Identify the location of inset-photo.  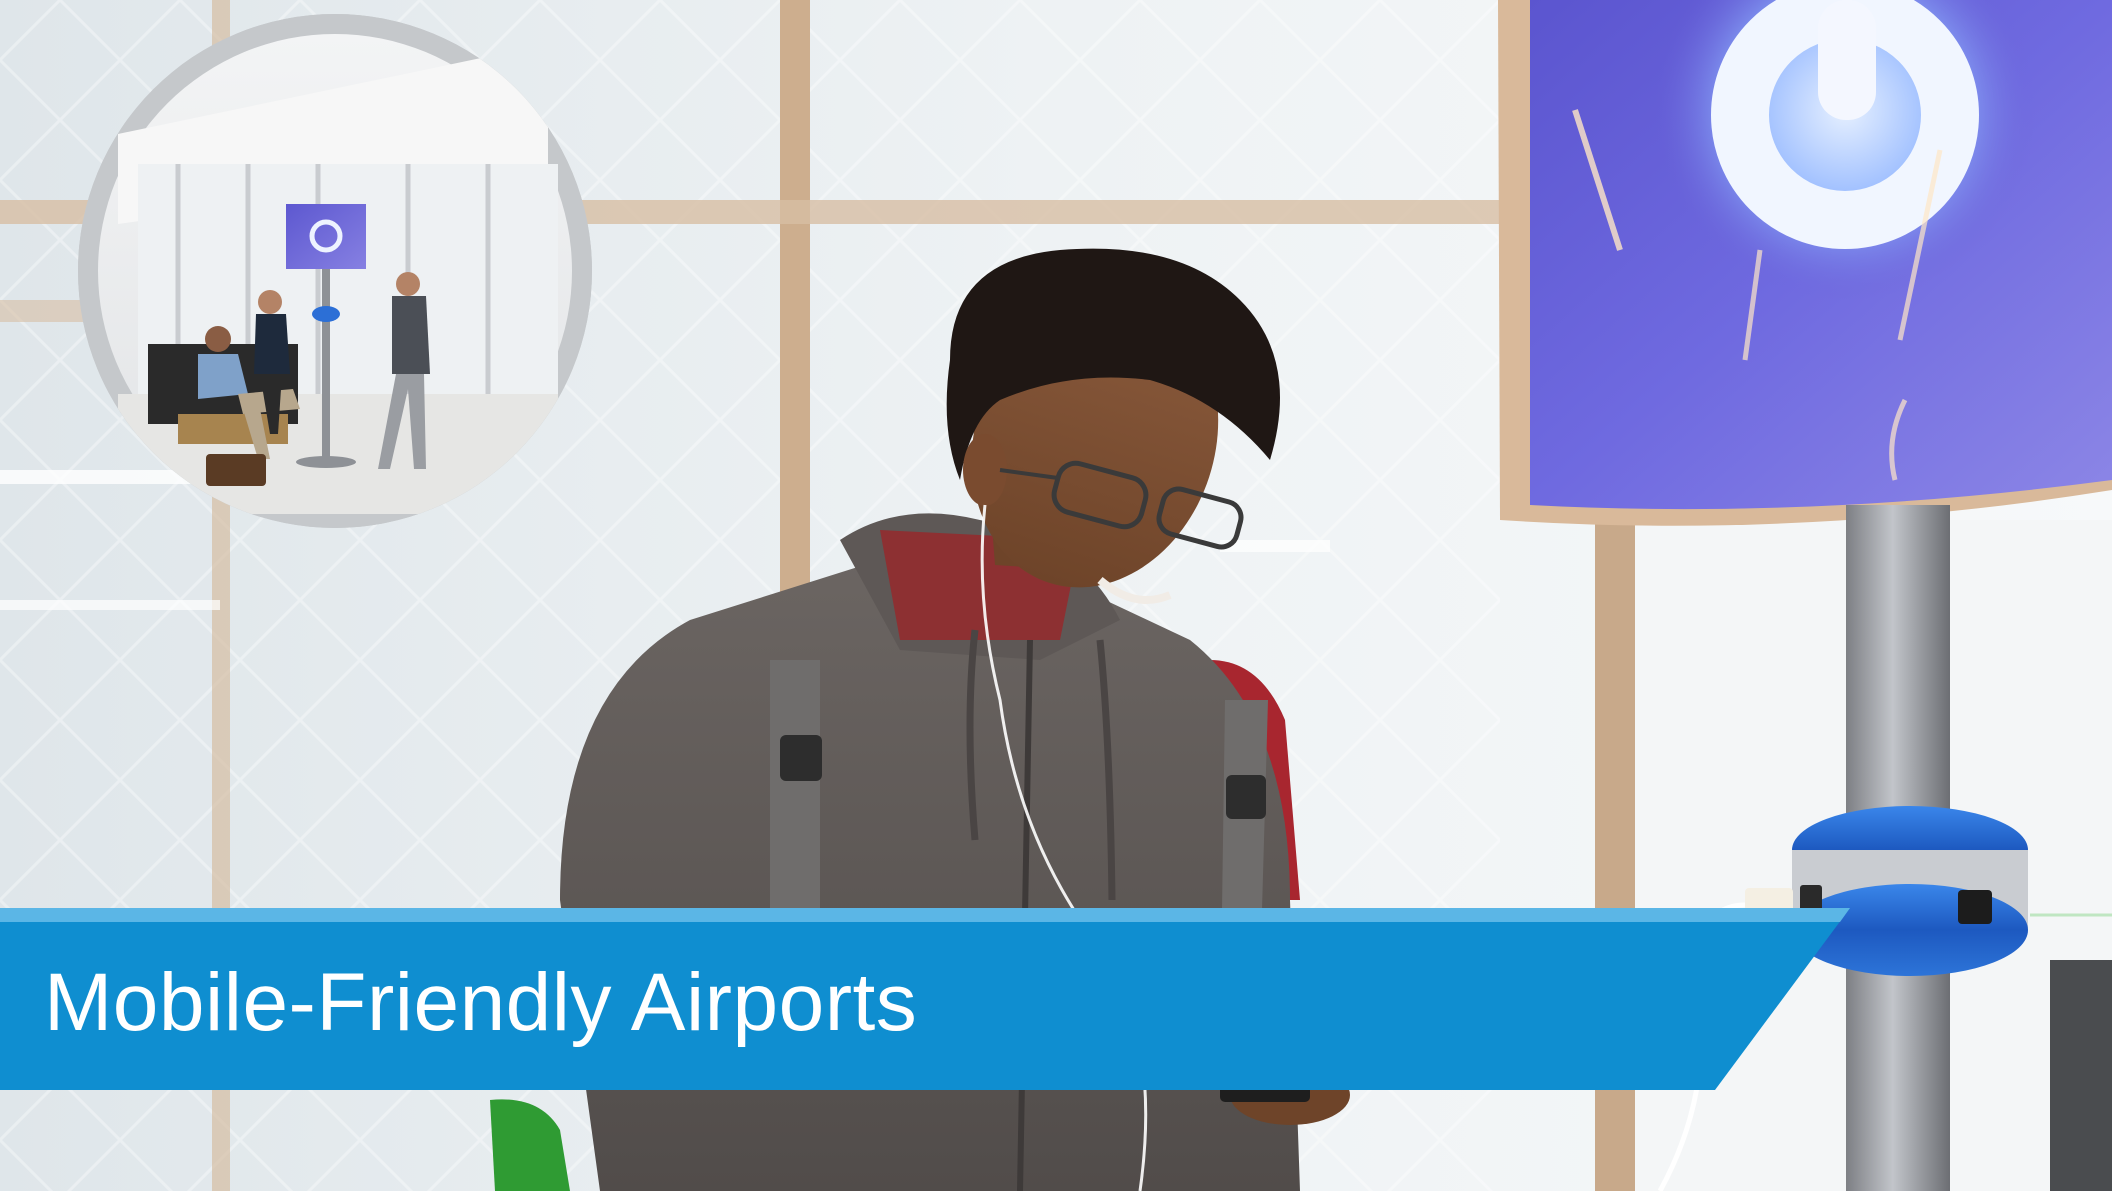
(335, 271).